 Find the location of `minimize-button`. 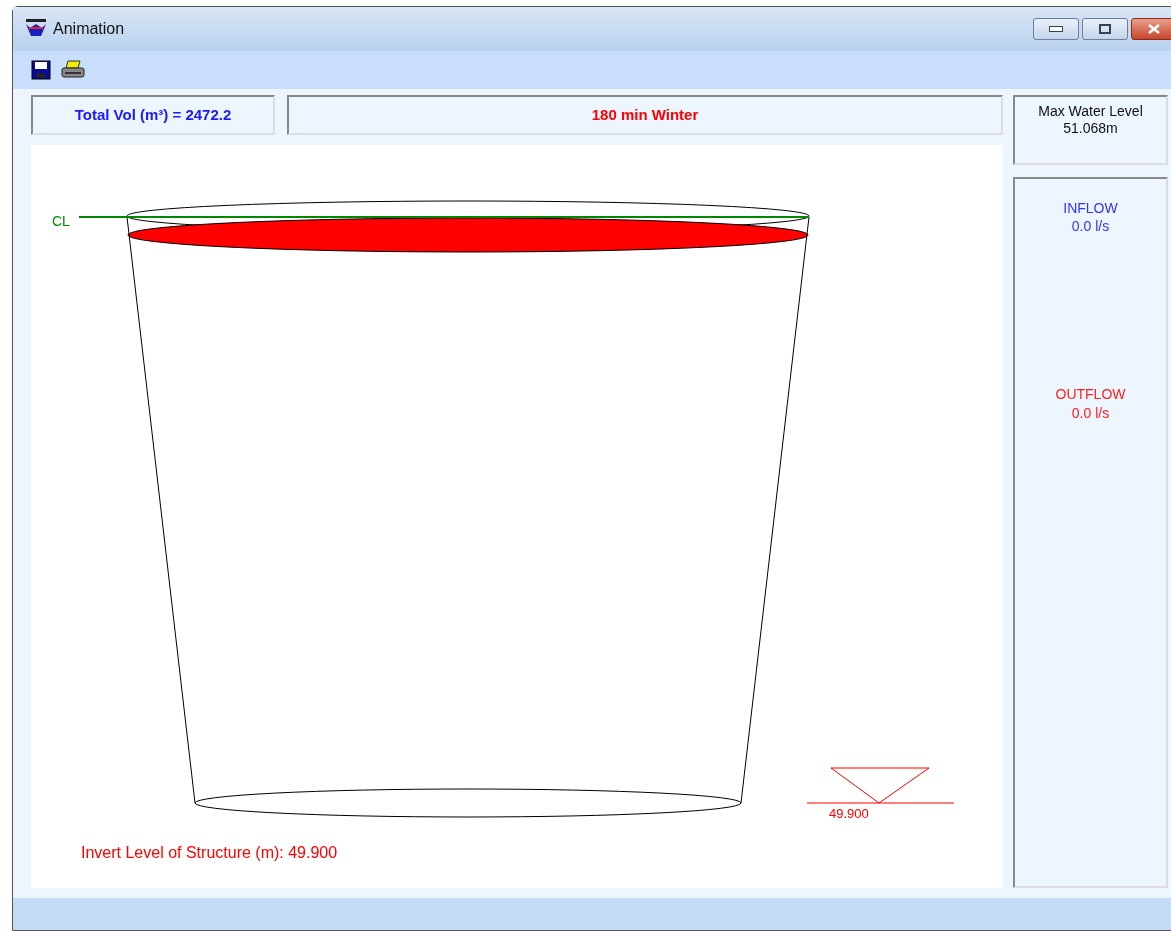

minimize-button is located at coordinates (1056, 29).